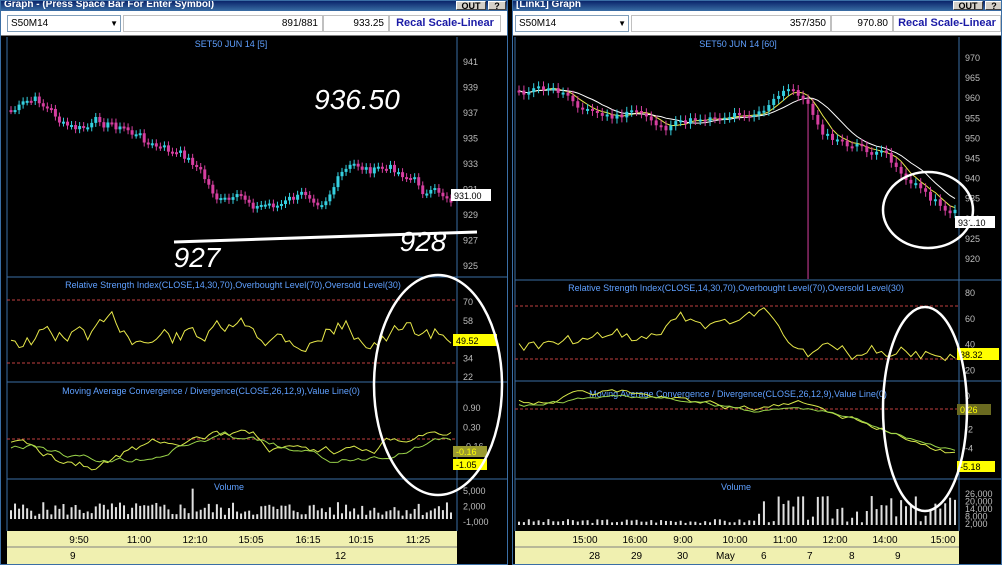 This screenshot has height=565, width=1002. What do you see at coordinates (474, 507) in the screenshot?
I see `left-volume-tick: 2,000` at bounding box center [474, 507].